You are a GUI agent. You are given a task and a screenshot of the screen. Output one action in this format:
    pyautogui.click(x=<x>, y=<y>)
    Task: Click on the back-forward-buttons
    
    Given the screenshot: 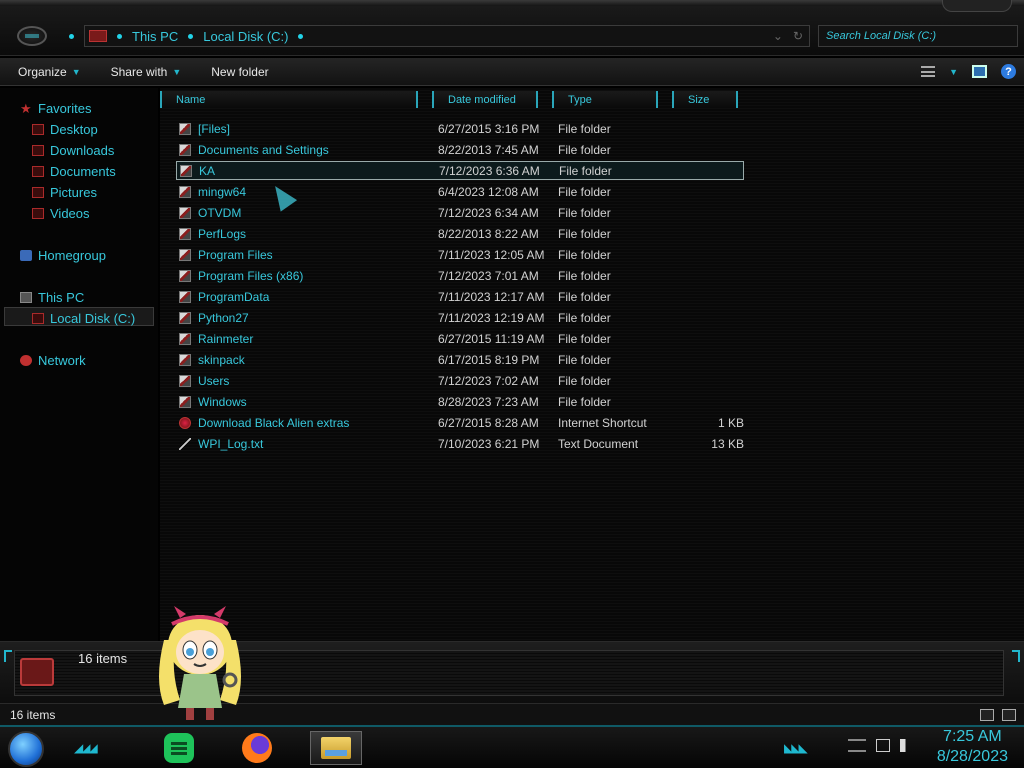 What is the action you would take?
    pyautogui.click(x=32, y=36)
    